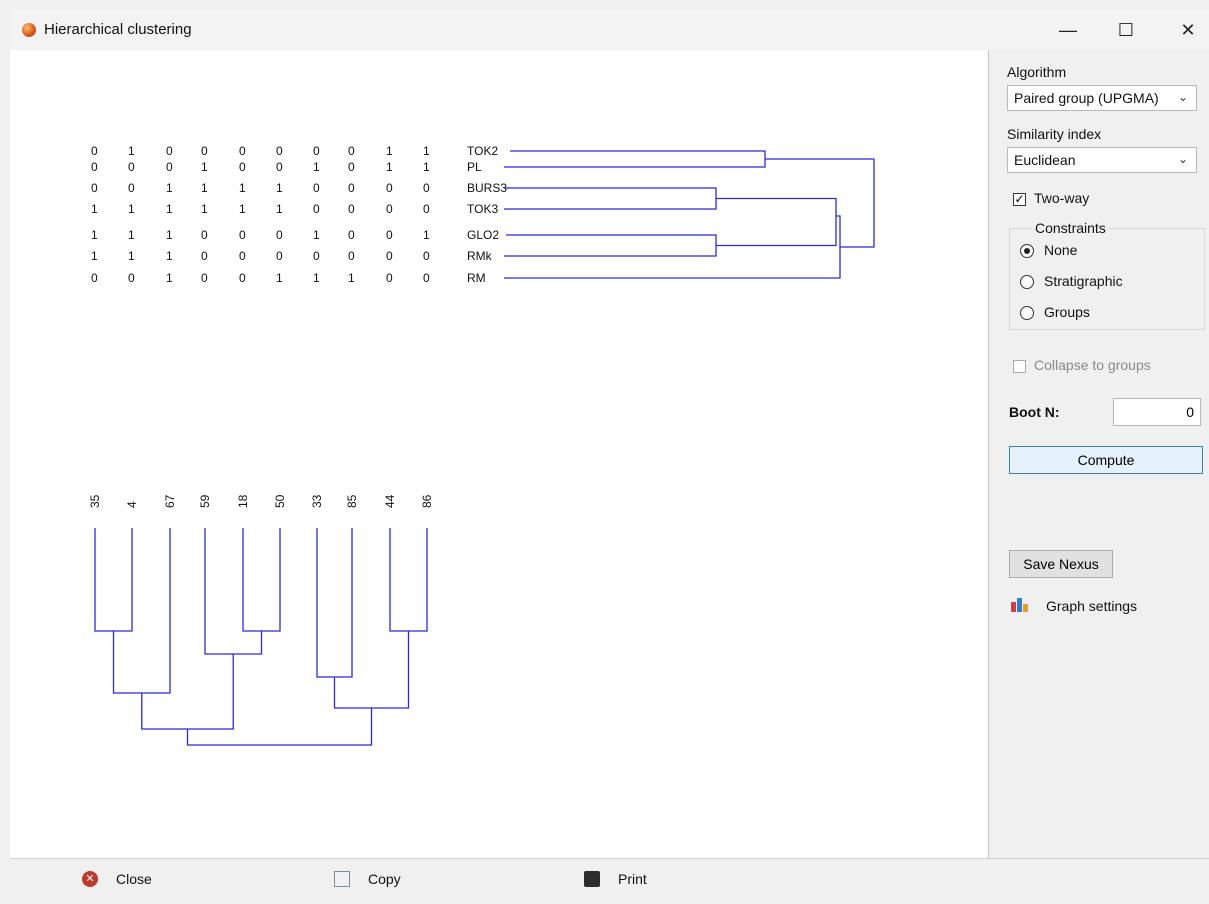 This screenshot has width=1209, height=904. What do you see at coordinates (1027, 313) in the screenshot?
I see `constraint-groups-radio` at bounding box center [1027, 313].